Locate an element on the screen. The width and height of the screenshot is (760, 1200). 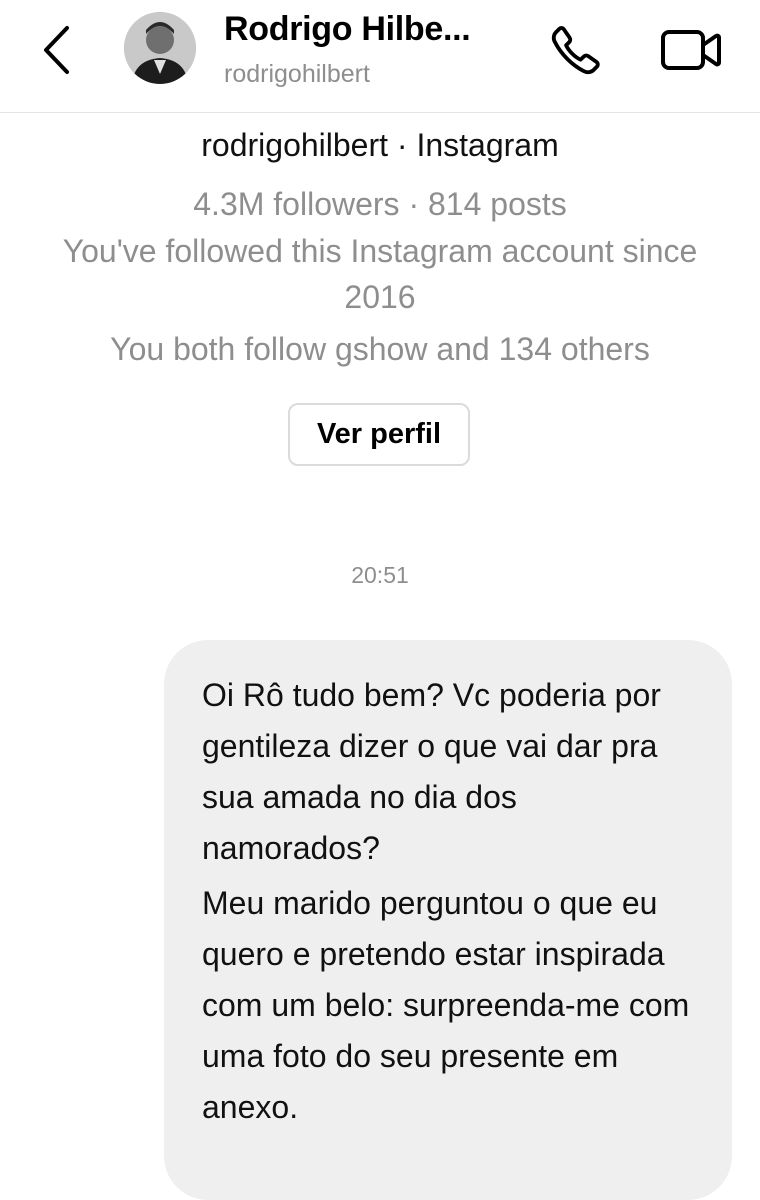
profile-photo-icon is located at coordinates (160, 48).